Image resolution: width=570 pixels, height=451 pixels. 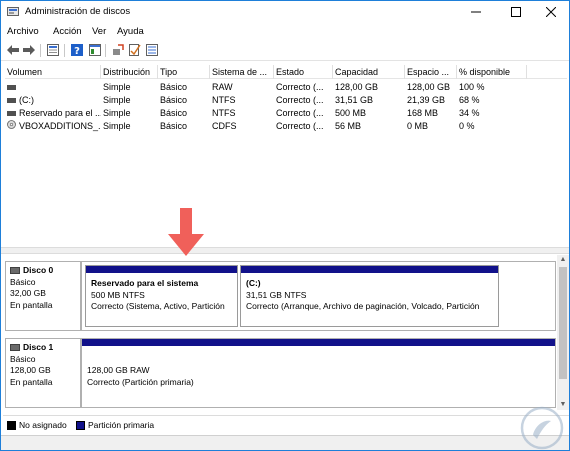 What do you see at coordinates (276, 294) in the screenshot?
I see `partition-size: 31,51 GB NTFS` at bounding box center [276, 294].